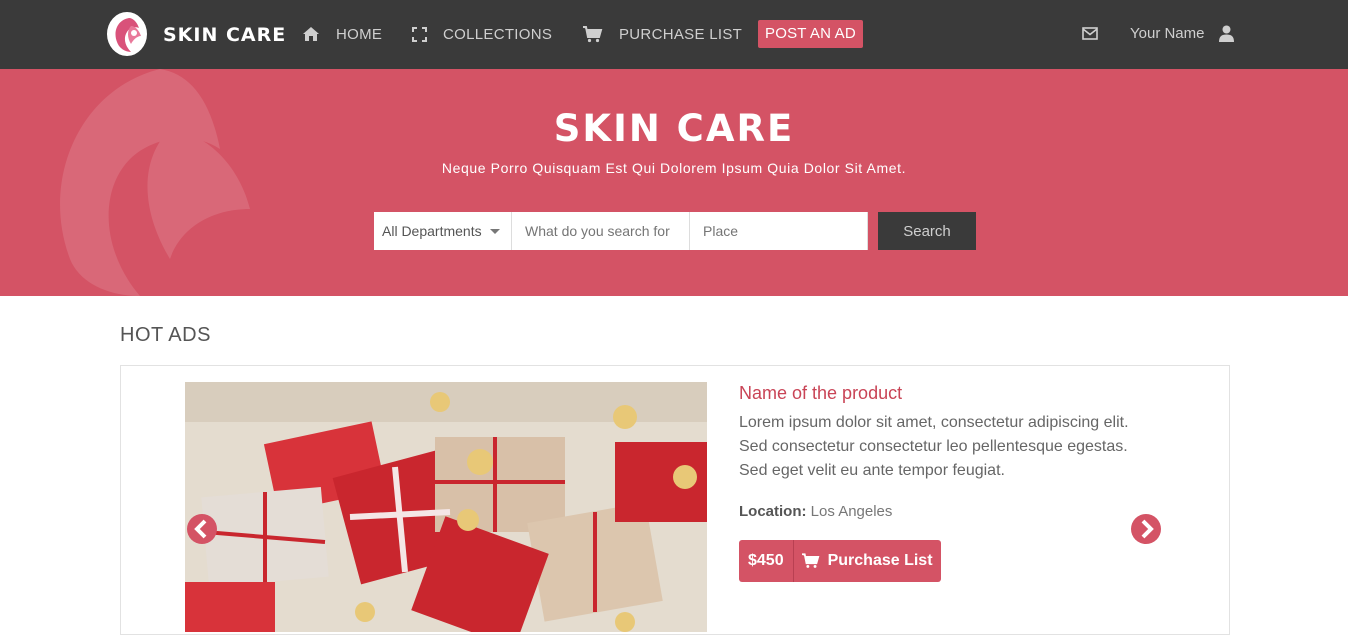 This screenshot has width=1348, height=635. I want to click on logo-woman-silhouette-icon, so click(128, 35).